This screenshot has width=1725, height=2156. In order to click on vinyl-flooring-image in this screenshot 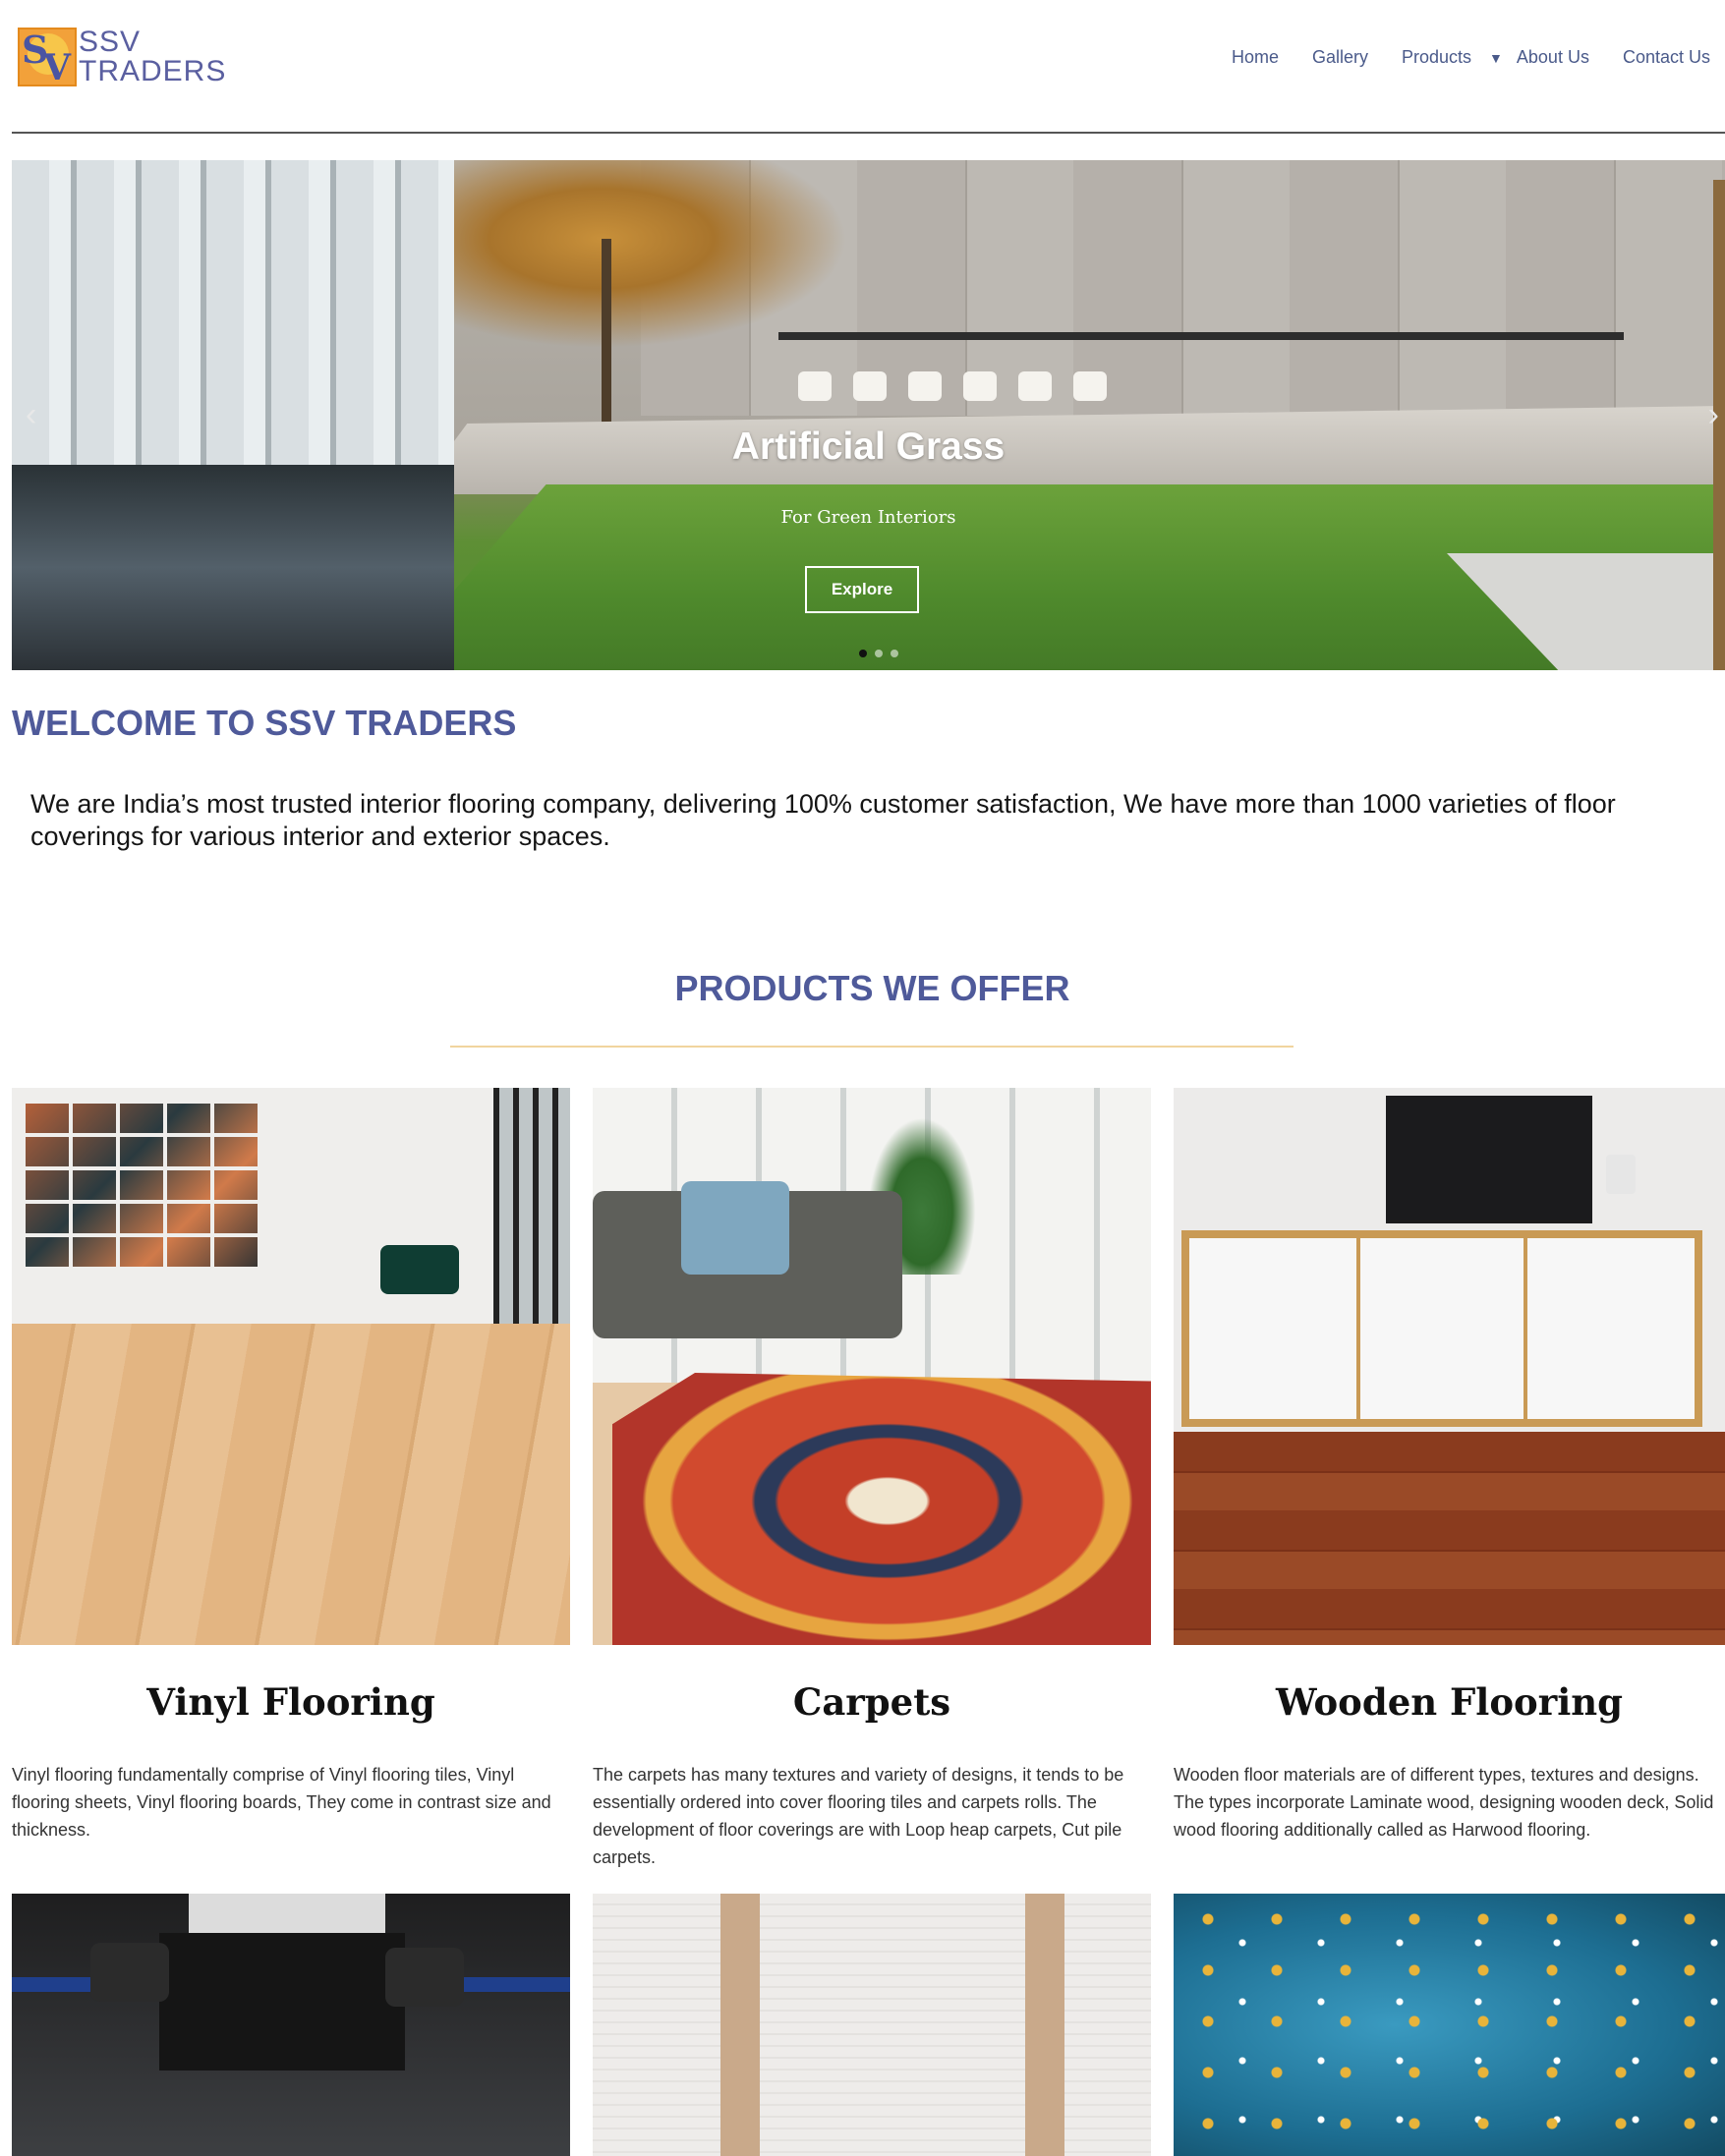, I will do `click(291, 1366)`.